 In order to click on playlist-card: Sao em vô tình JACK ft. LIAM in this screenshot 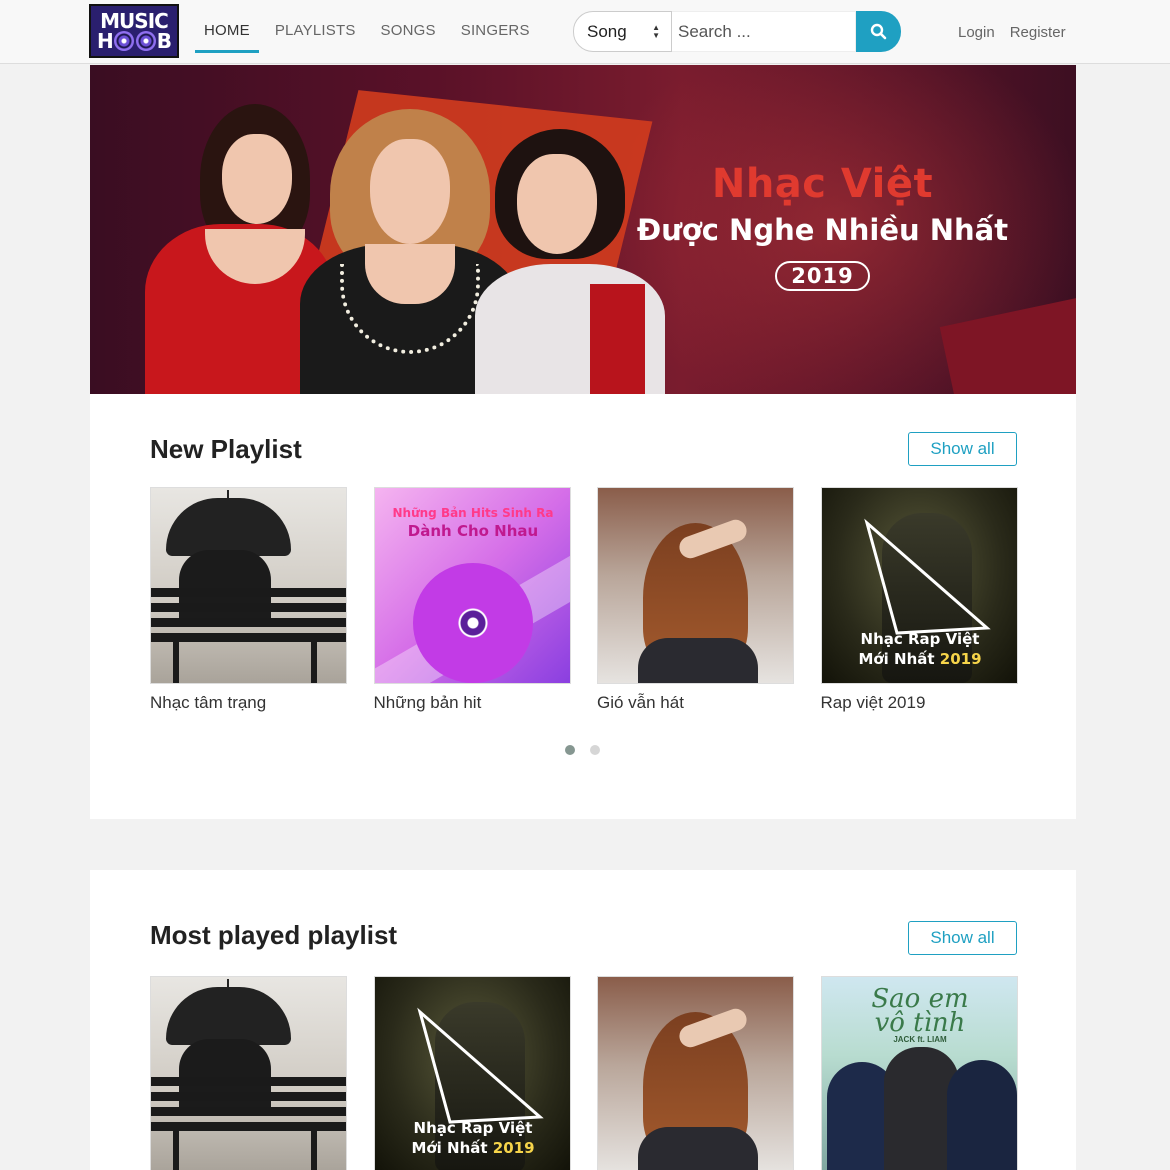, I will do `click(919, 1073)`.